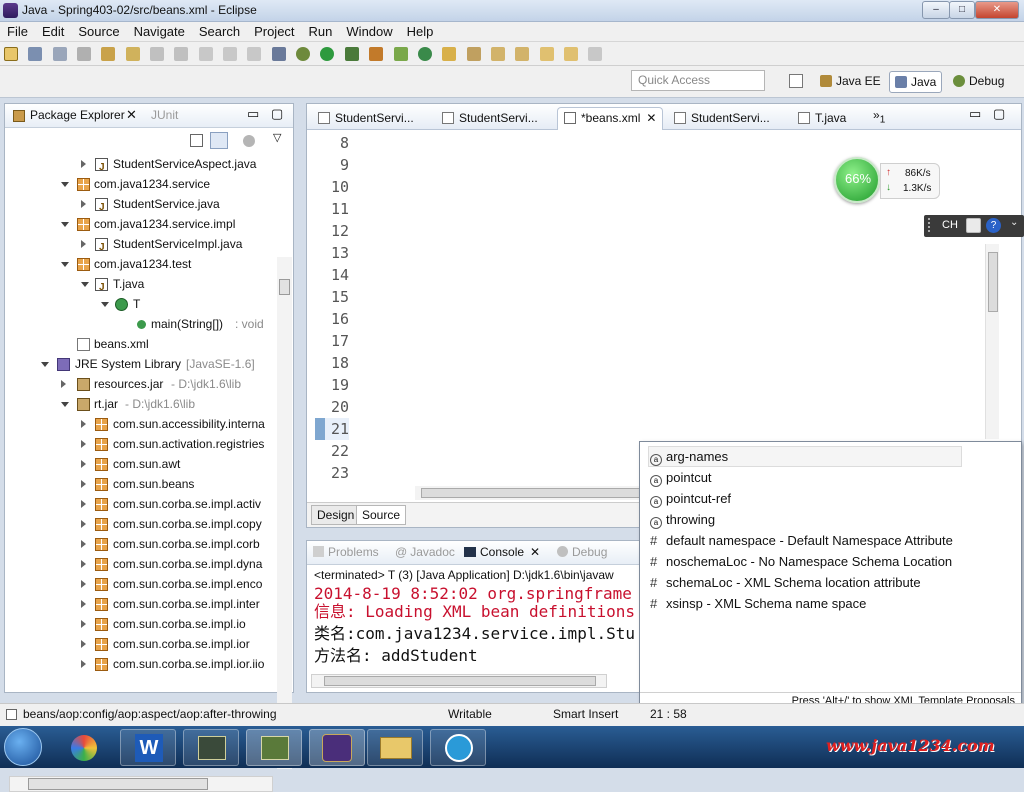  What do you see at coordinates (144, 364) in the screenshot?
I see `tree-item: JRE System Library [JavaSE-1.6]` at bounding box center [144, 364].